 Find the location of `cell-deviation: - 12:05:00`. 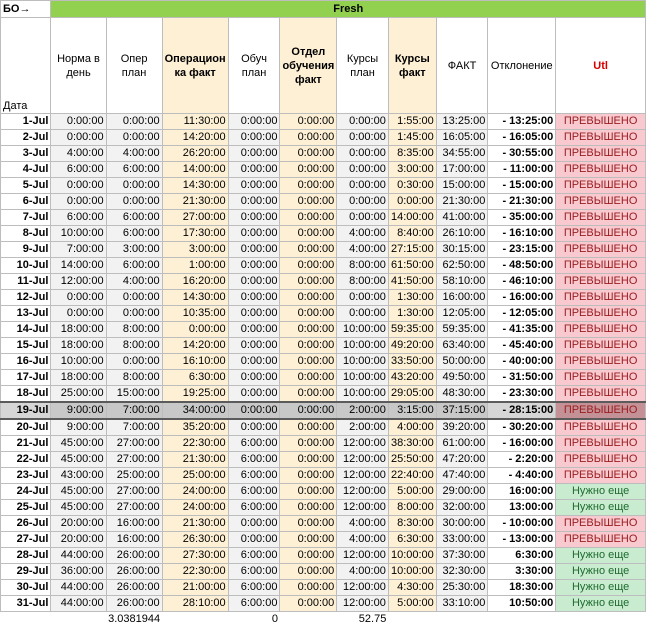

cell-deviation: - 12:05:00 is located at coordinates (522, 314).